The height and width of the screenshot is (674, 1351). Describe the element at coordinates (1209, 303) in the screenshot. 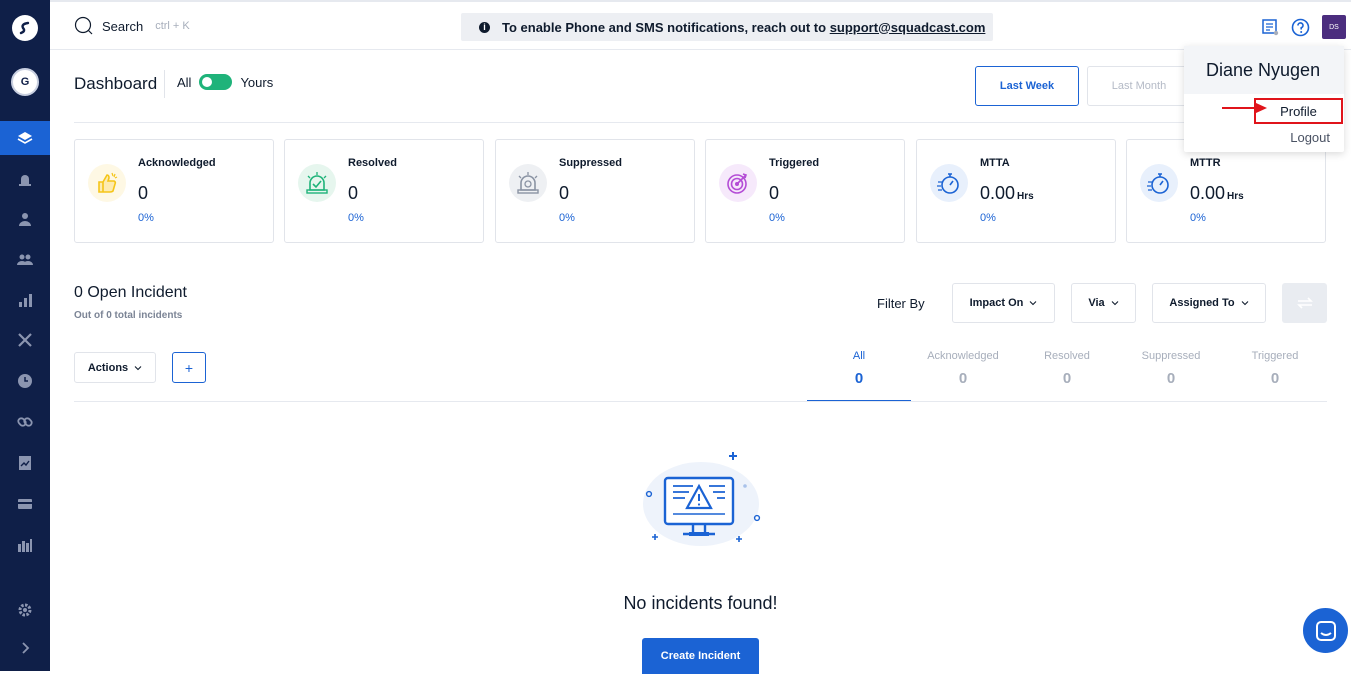

I see `assigned-to-dropdown: Assigned To` at that location.